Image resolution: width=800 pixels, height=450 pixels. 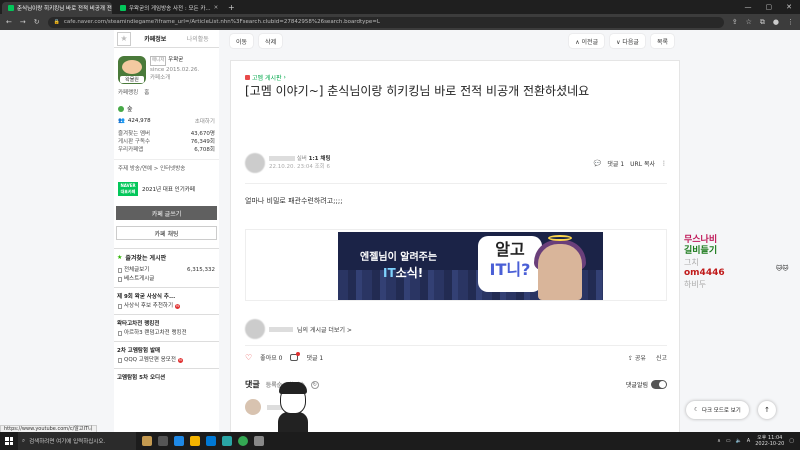 I want to click on stat-value: 43,670명, so click(x=202, y=134).